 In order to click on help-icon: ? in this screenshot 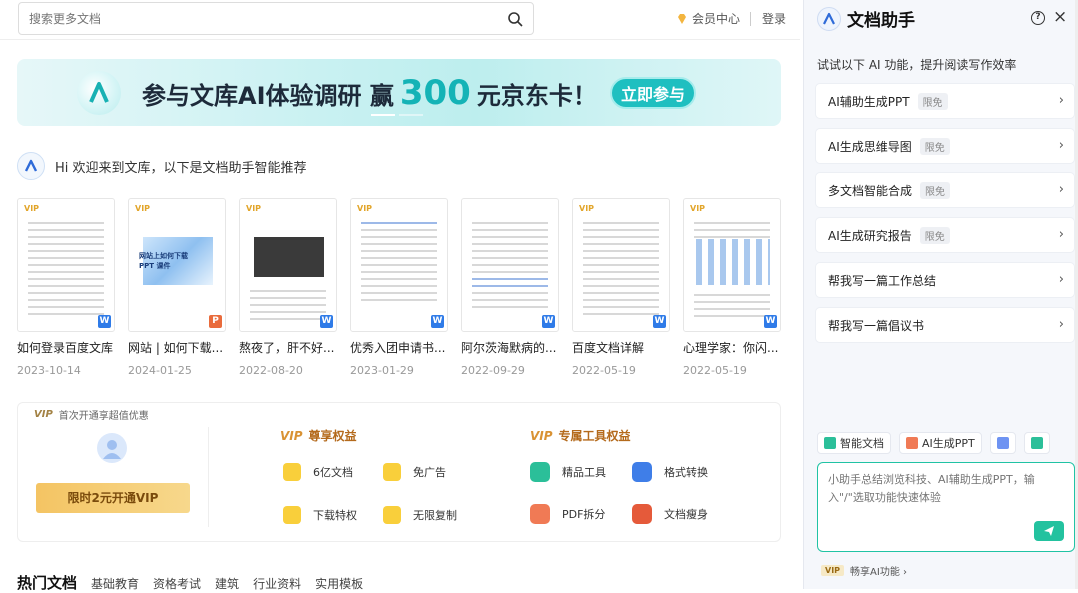, I will do `click(1038, 18)`.